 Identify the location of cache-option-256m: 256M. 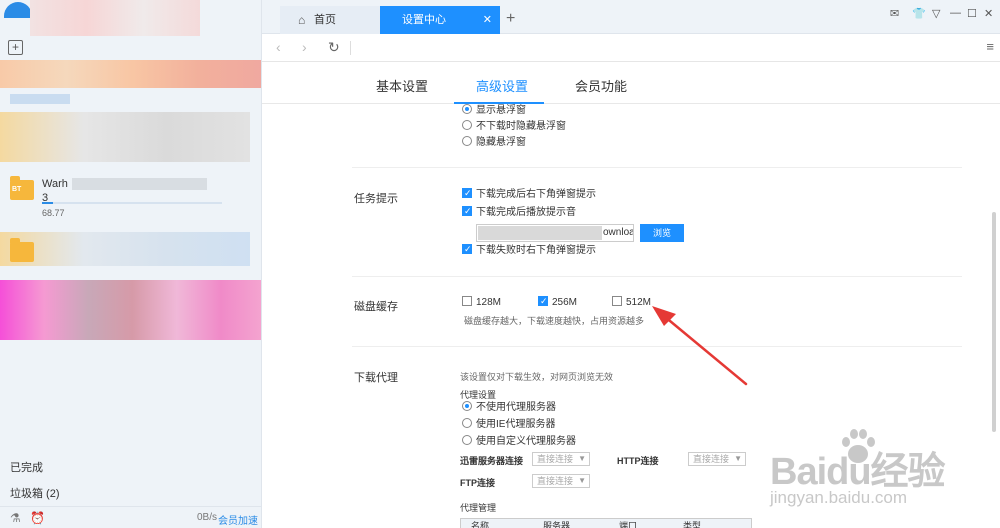
(557, 302).